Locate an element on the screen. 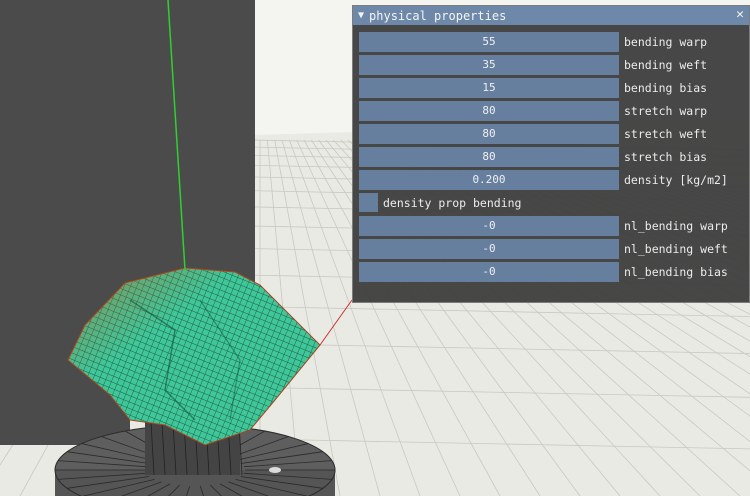 This screenshot has width=750, height=496. density-label: density [kg/m2] is located at coordinates (676, 180).